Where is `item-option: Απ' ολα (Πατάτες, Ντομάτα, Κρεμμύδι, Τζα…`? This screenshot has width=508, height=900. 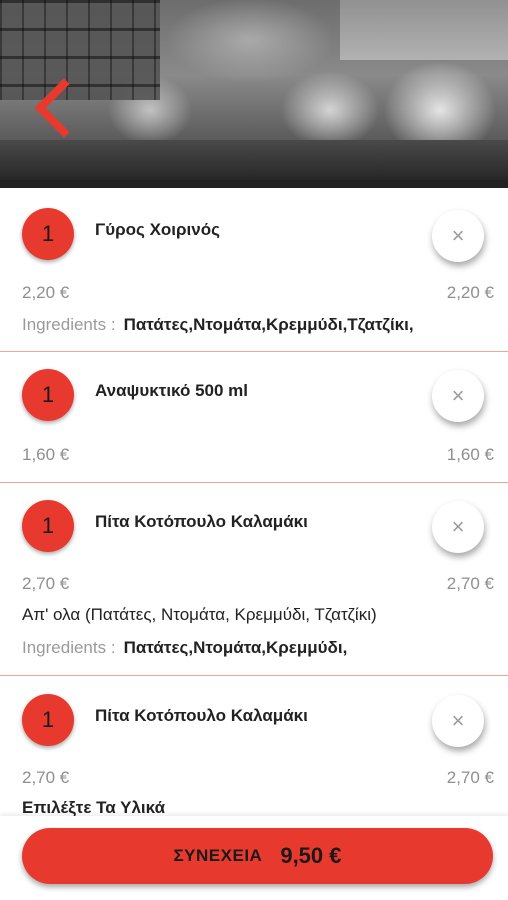
item-option: Απ' ολα (Πατάτες, Ντομάτα, Κρεμμύδι, Τζα… is located at coordinates (199, 614).